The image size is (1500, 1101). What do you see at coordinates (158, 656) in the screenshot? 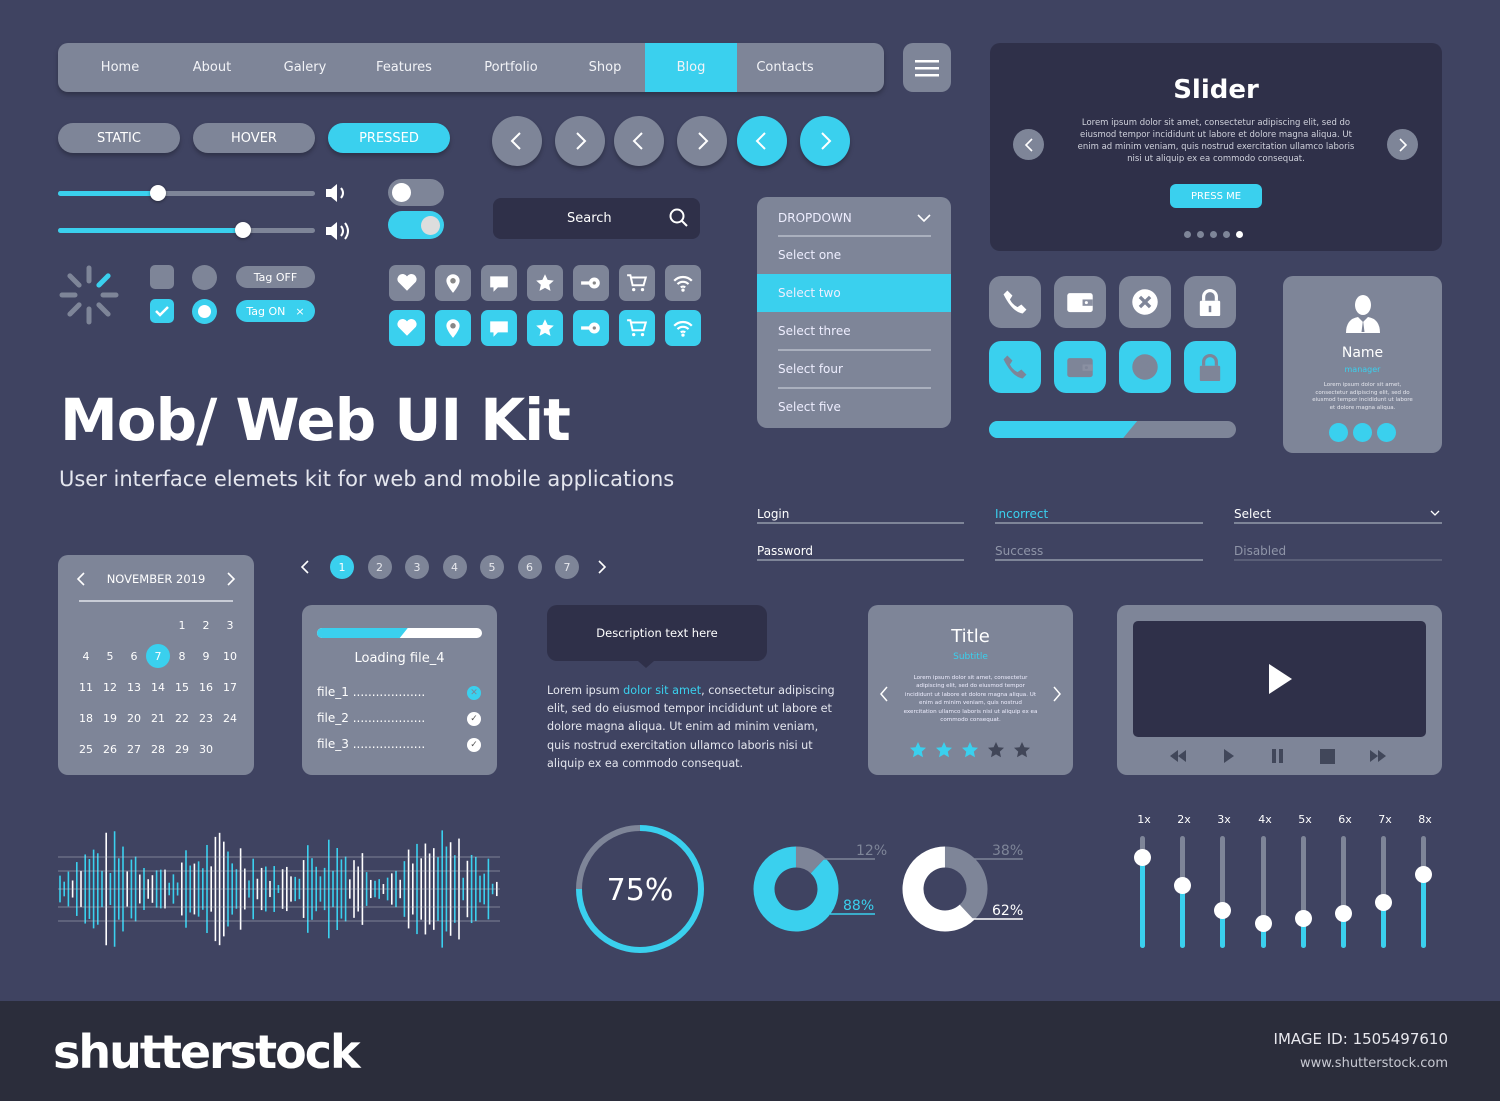
I see `calendar-day-selected: 7` at bounding box center [158, 656].